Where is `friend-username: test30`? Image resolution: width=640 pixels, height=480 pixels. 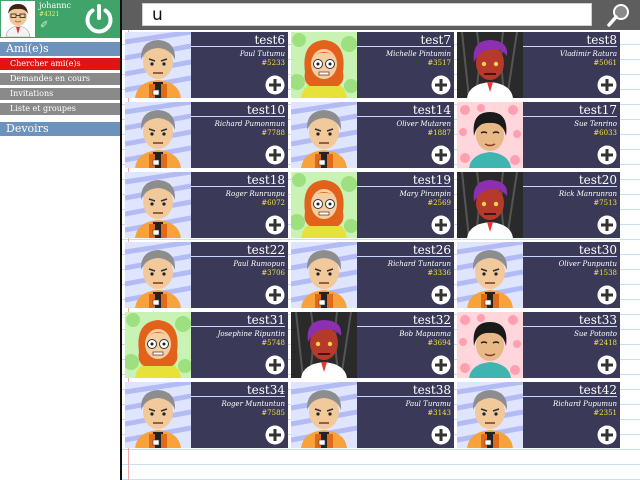 friend-username: test30 is located at coordinates (597, 250).